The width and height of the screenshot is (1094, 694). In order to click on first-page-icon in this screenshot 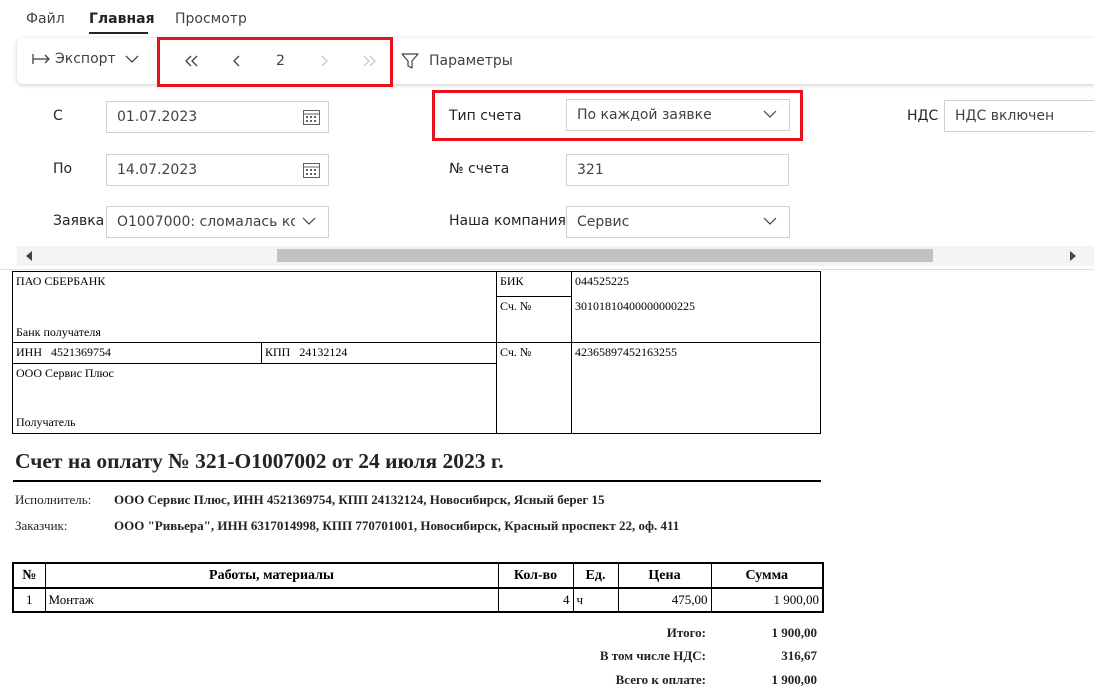, I will do `click(192, 61)`.